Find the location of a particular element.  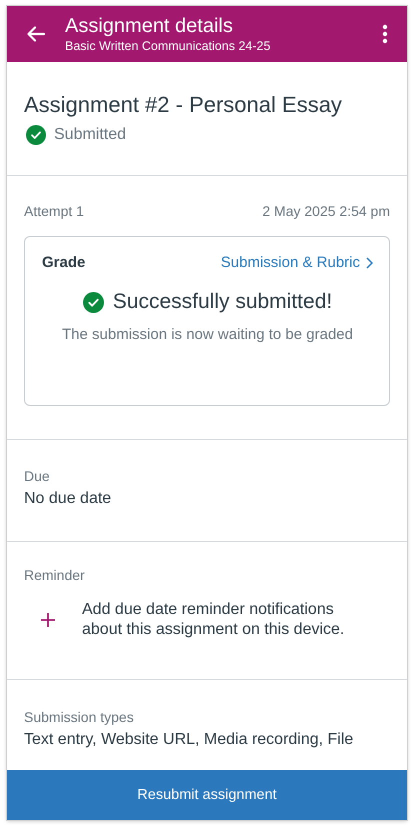

submission-status: Submitted is located at coordinates (90, 135).